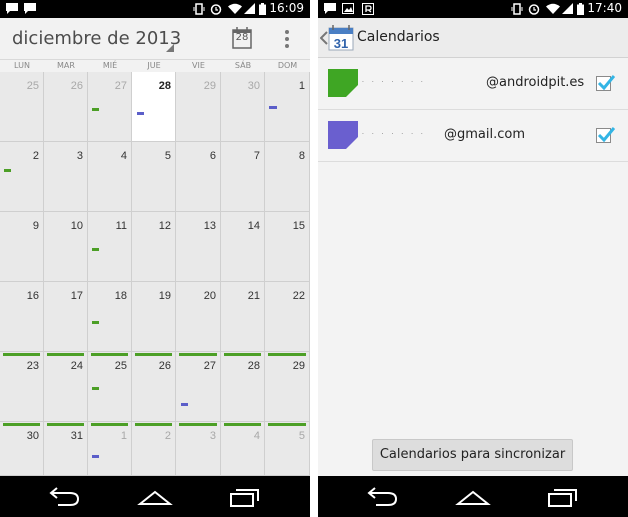 The image size is (628, 517). I want to click on day-cell: 19, so click(154, 317).